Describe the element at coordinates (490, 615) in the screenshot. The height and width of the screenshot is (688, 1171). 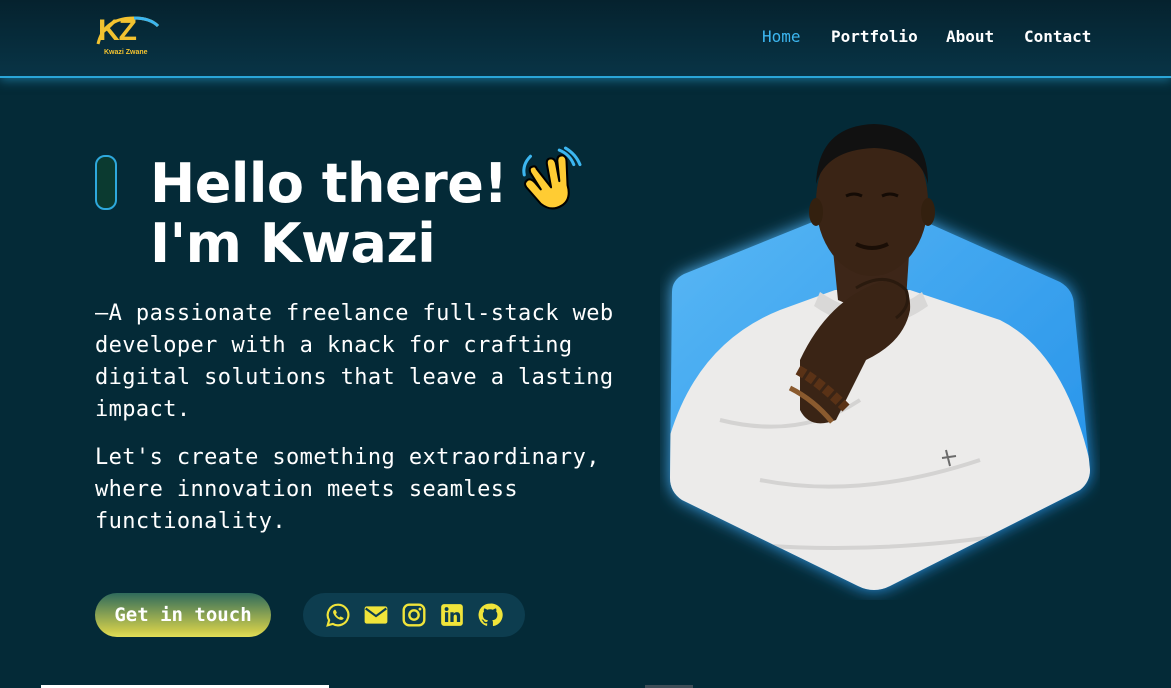
I see `github-icon` at that location.